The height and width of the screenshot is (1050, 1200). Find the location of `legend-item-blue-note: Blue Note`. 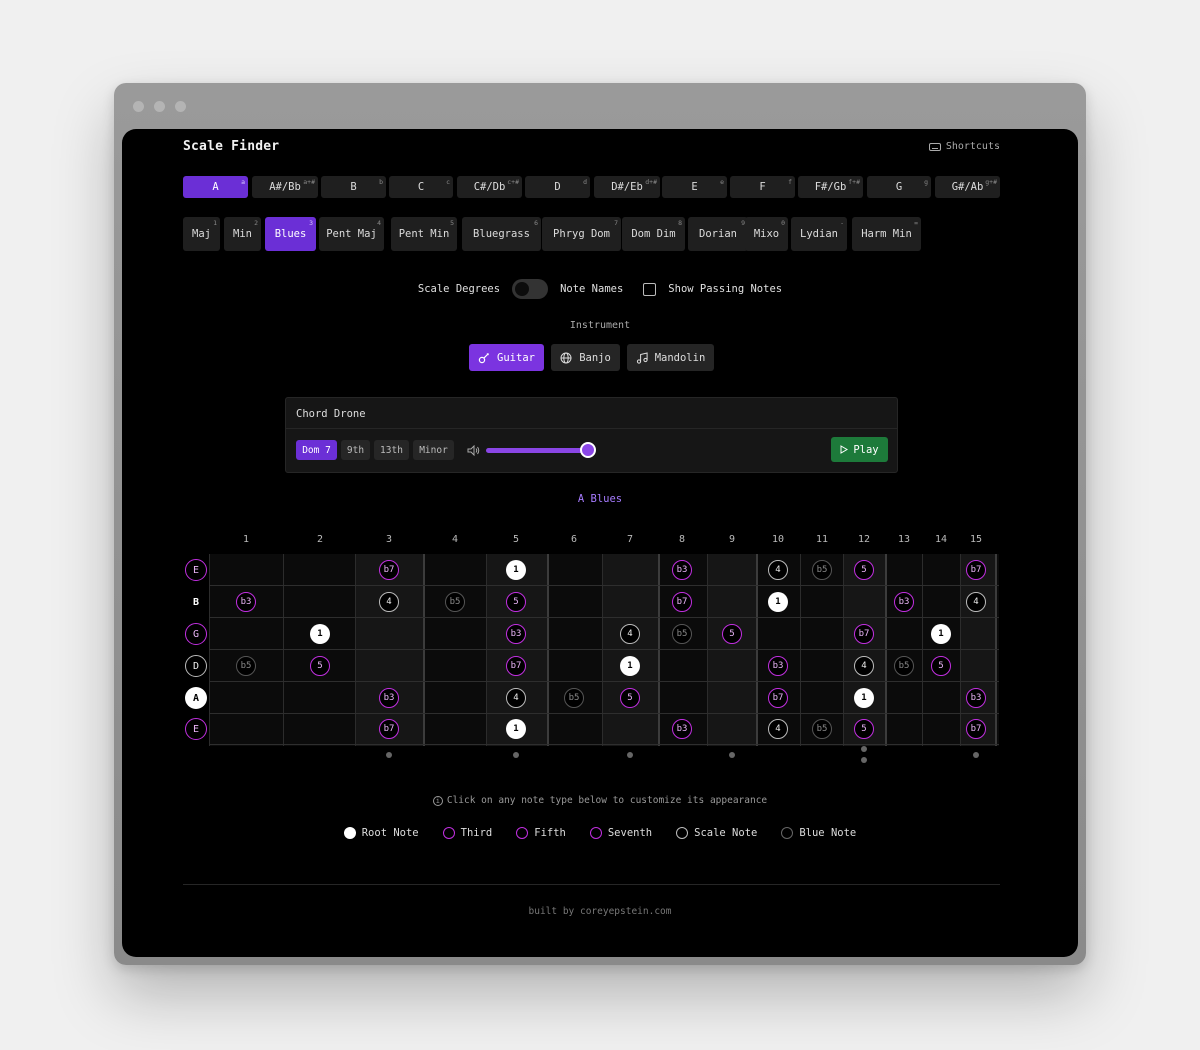

legend-item-blue-note: Blue Note is located at coordinates (818, 833).